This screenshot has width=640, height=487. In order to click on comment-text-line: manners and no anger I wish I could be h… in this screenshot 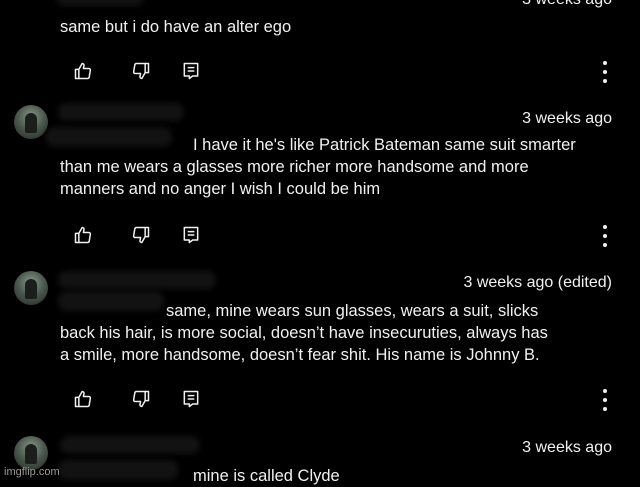, I will do `click(220, 189)`.